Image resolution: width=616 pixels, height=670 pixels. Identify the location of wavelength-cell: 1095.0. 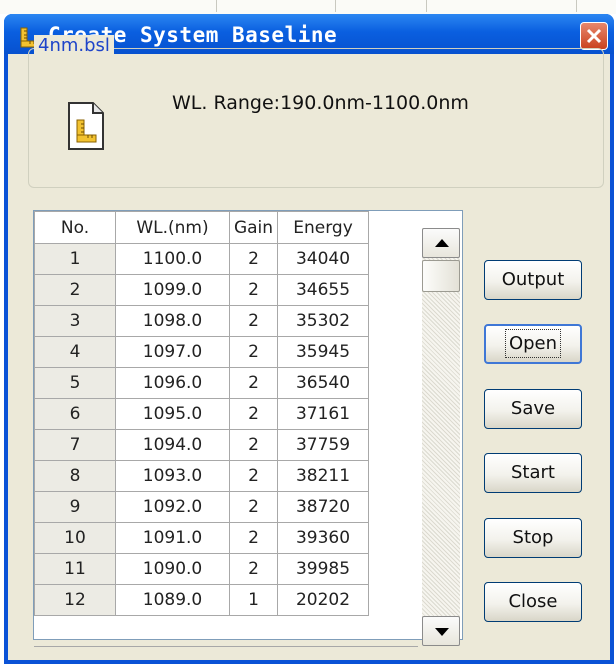
(172, 414).